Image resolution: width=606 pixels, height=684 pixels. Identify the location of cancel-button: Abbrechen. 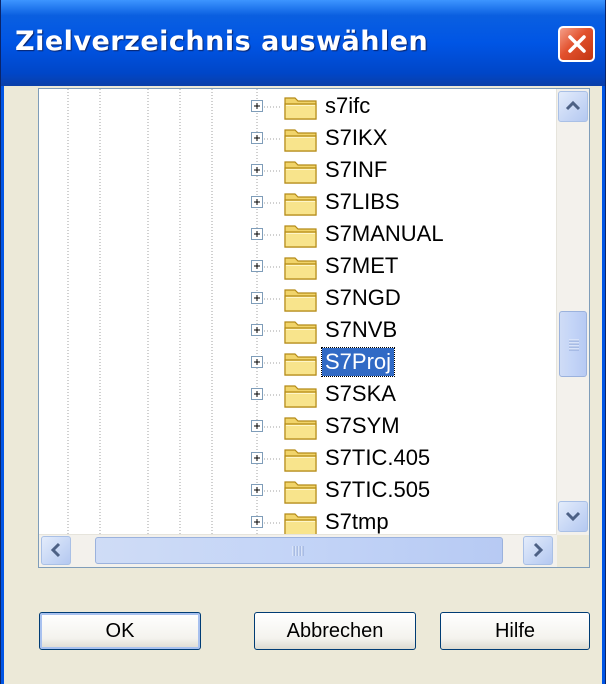
(335, 631).